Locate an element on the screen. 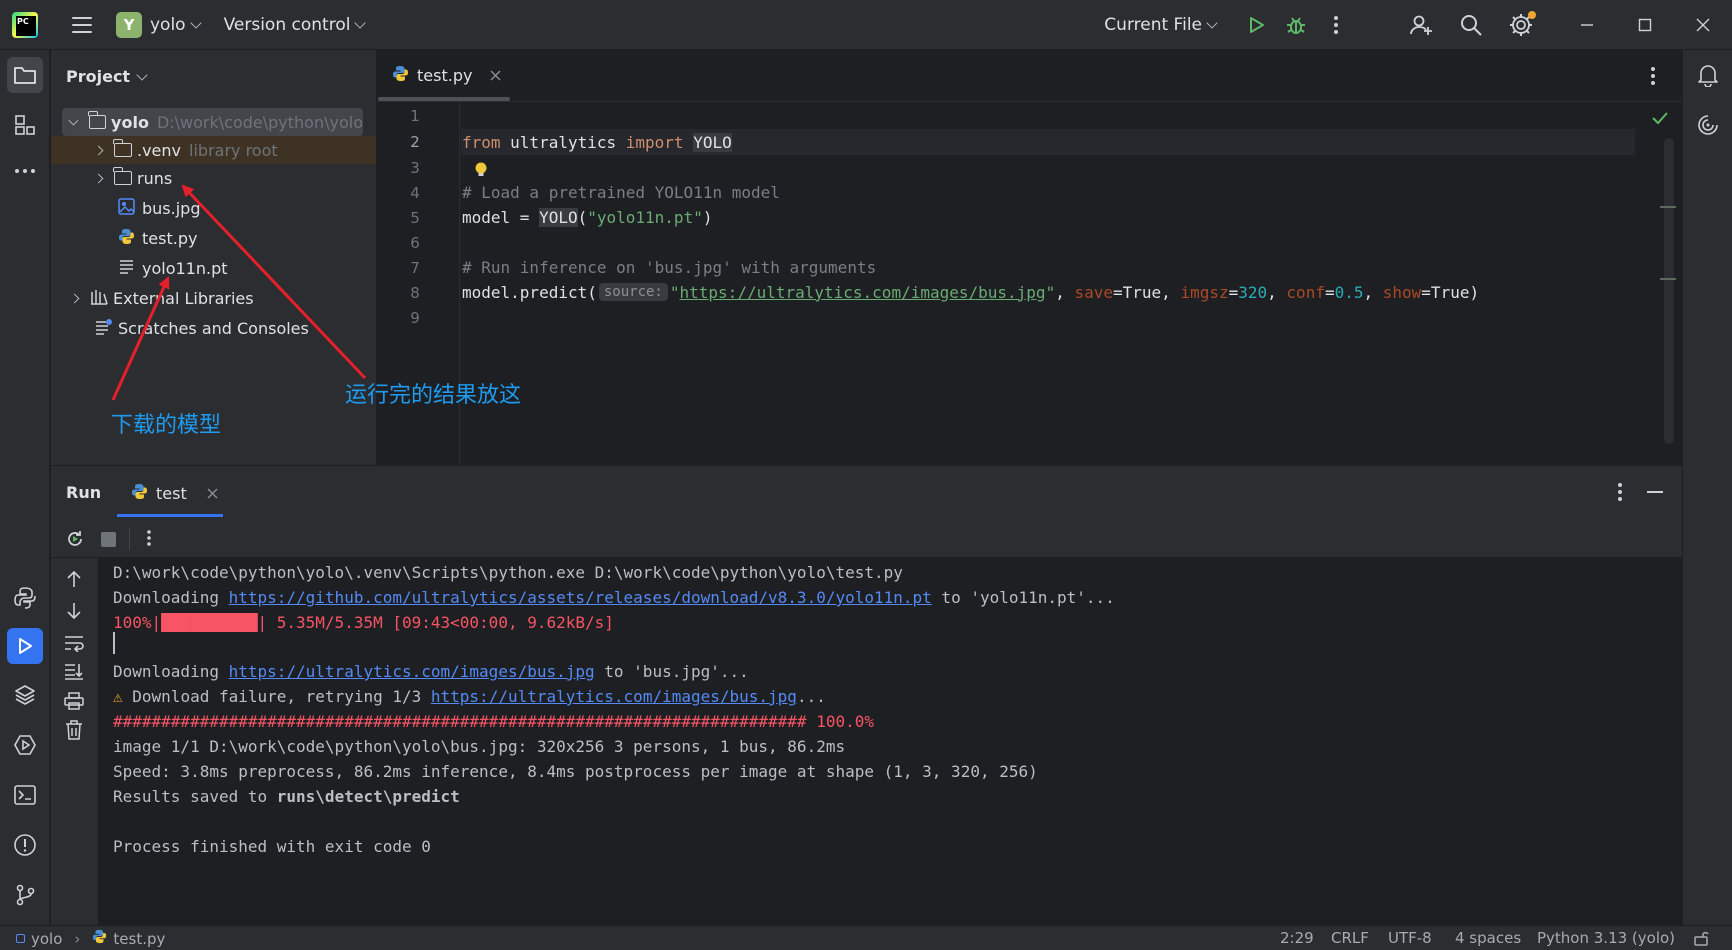  annotation-arrows is located at coordinates (239, 292).